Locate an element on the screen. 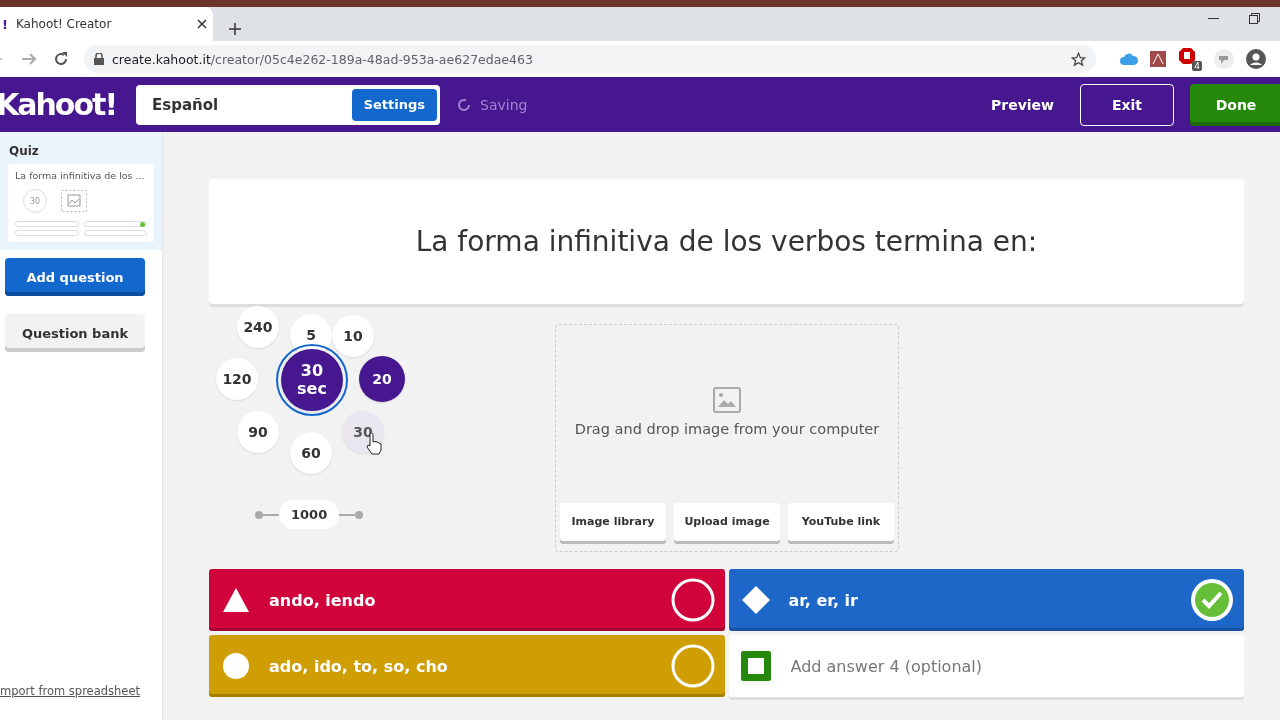 This screenshot has height=720, width=1280. answer-text: ado, ido, to, so, cho is located at coordinates (359, 666).